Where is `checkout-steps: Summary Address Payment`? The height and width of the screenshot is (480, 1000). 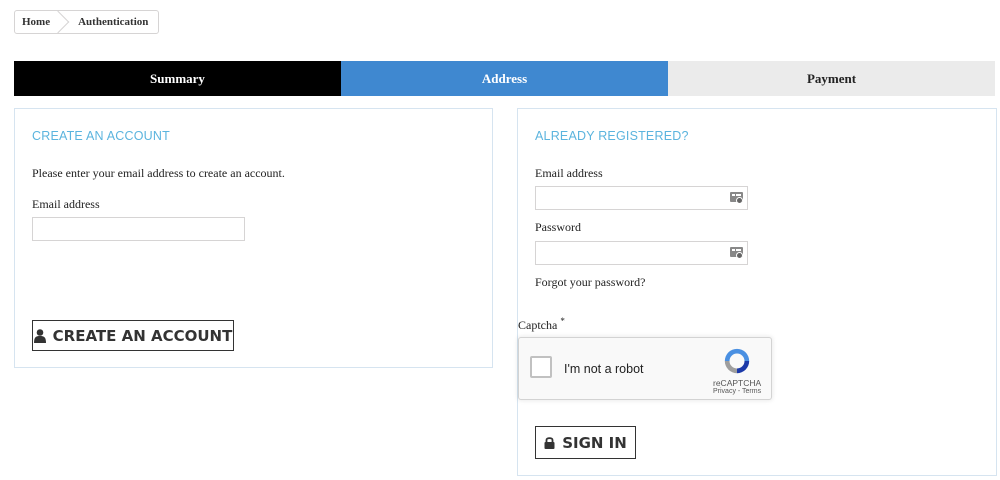
checkout-steps: Summary Address Payment is located at coordinates (504, 78).